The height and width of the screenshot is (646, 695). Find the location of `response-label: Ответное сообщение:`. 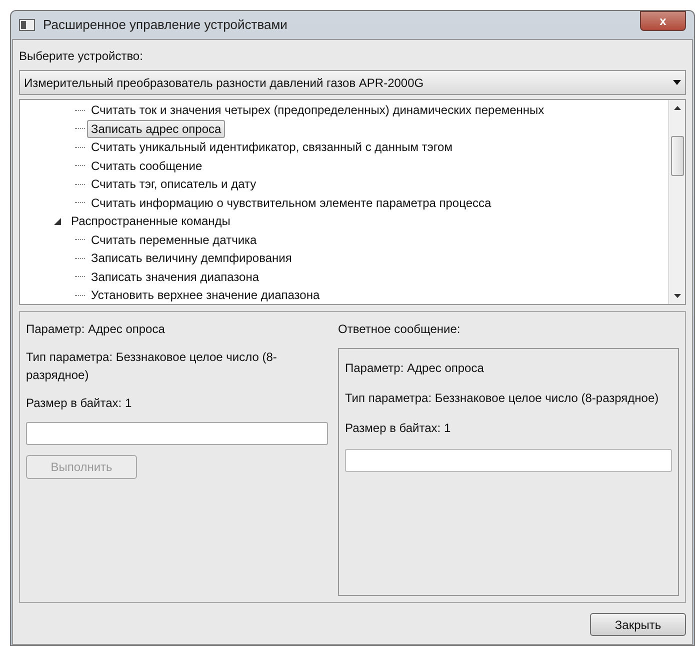

response-label: Ответное сообщение: is located at coordinates (400, 329).